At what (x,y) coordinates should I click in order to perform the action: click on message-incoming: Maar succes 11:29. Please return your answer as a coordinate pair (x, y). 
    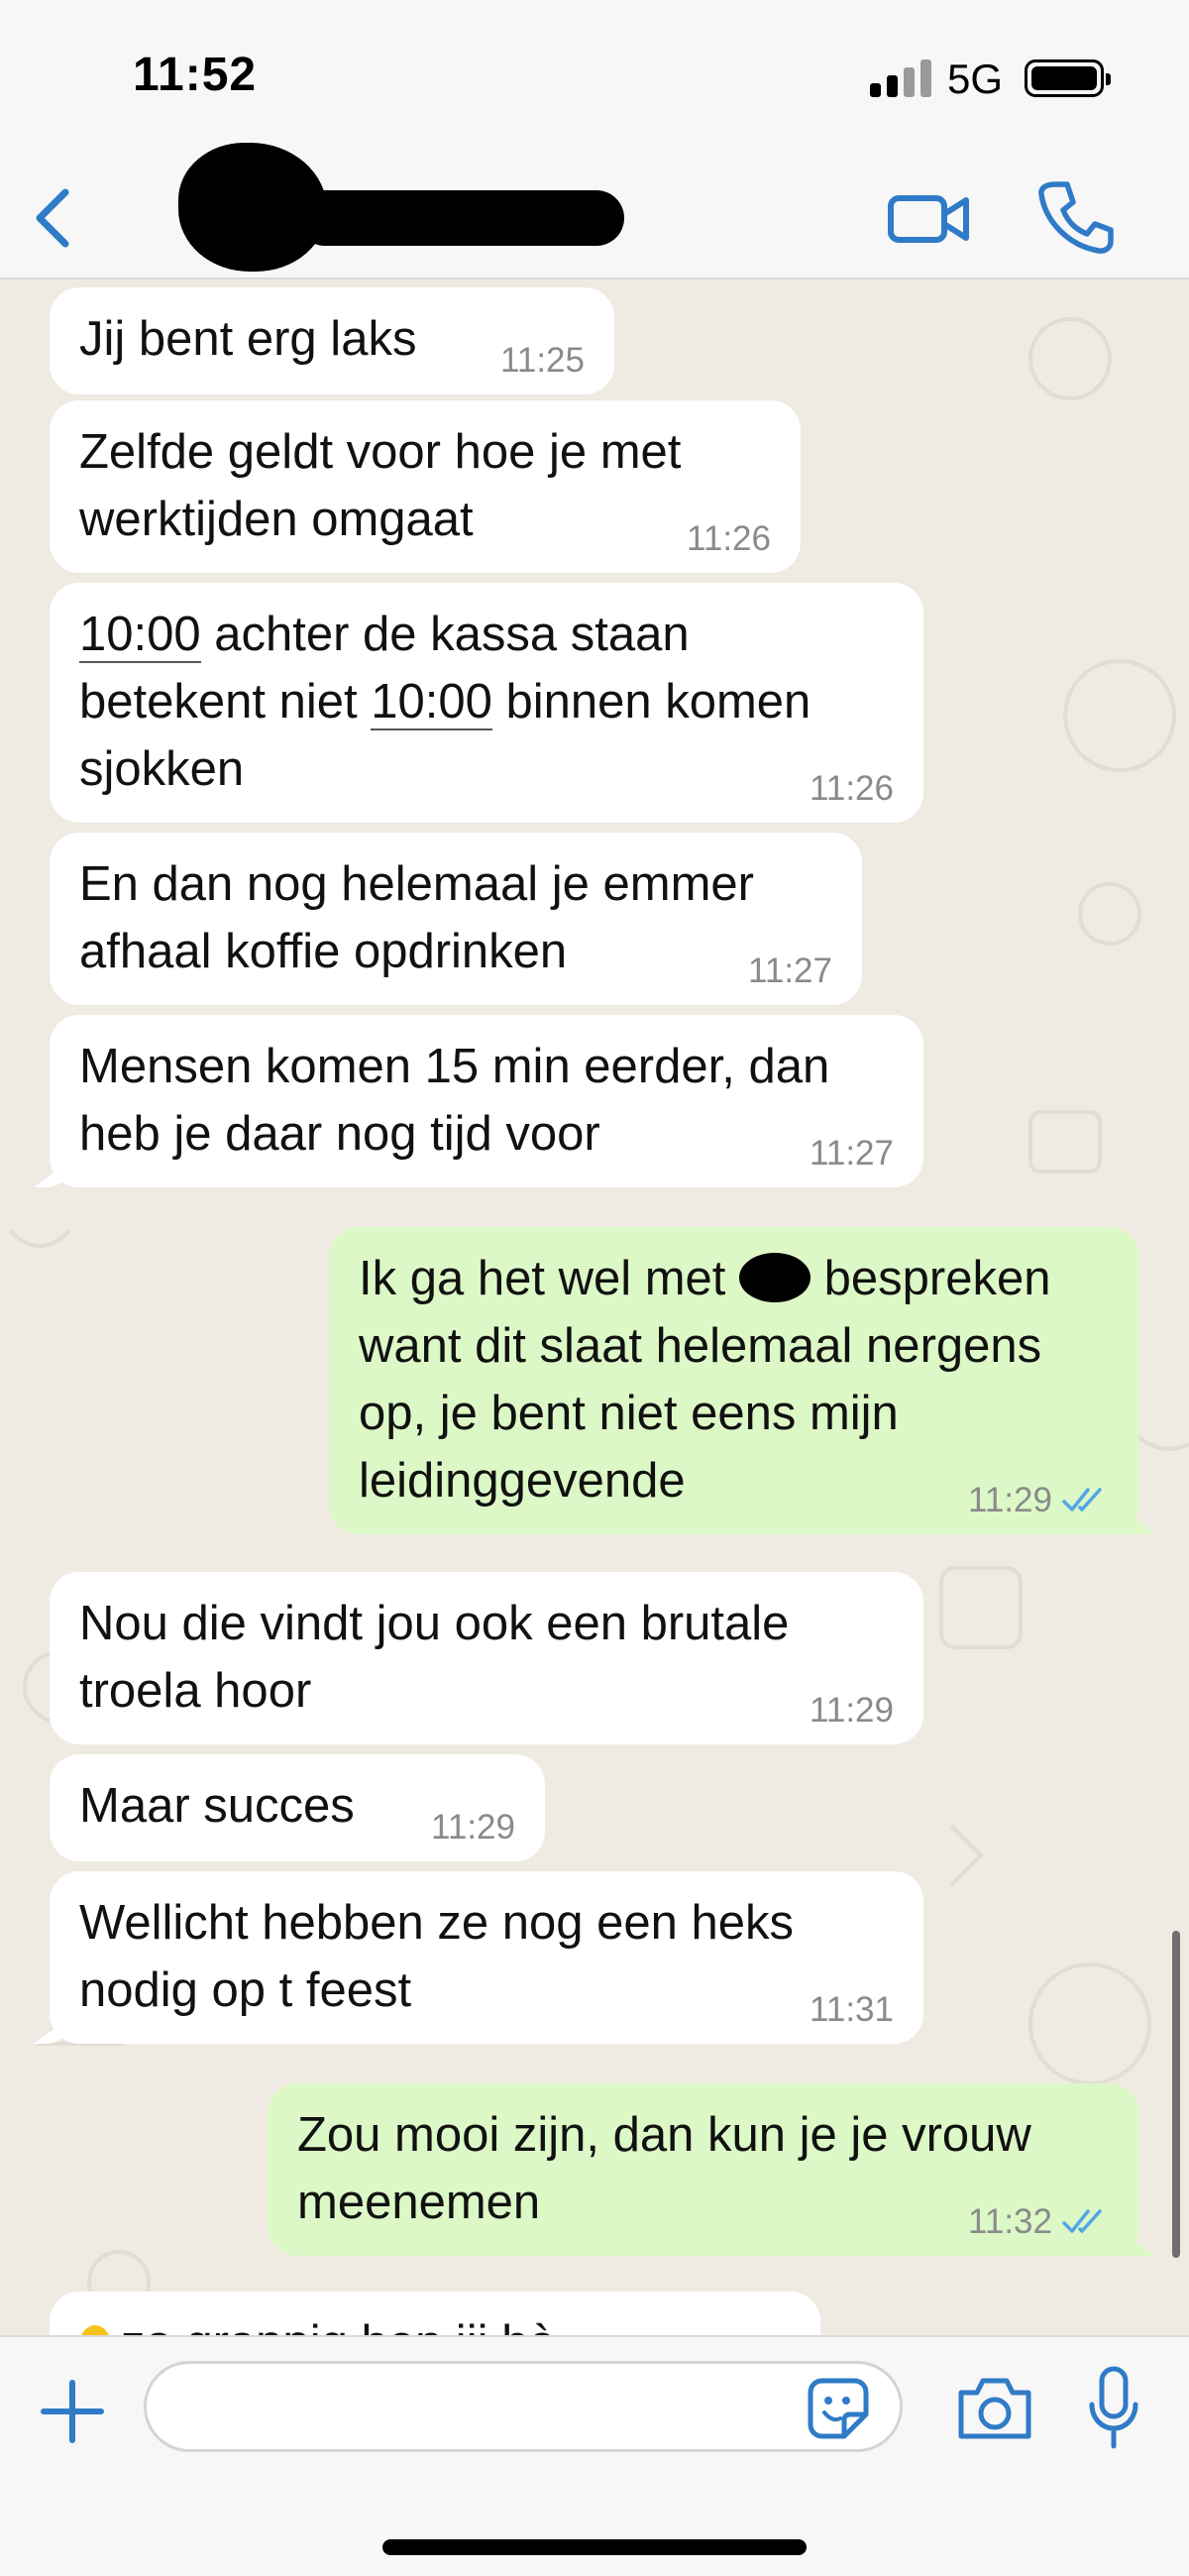
    Looking at the image, I should click on (297, 1807).